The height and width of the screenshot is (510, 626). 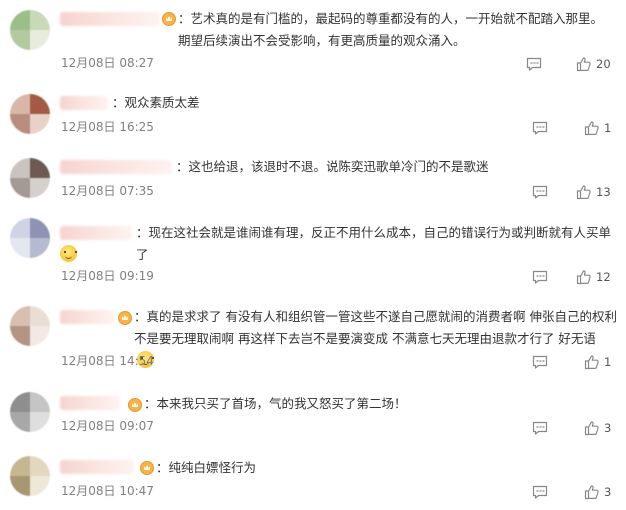 What do you see at coordinates (275, 403) in the screenshot?
I see `comment-text: ：本来我只买了首场，气的我又怒买了第二场！` at bounding box center [275, 403].